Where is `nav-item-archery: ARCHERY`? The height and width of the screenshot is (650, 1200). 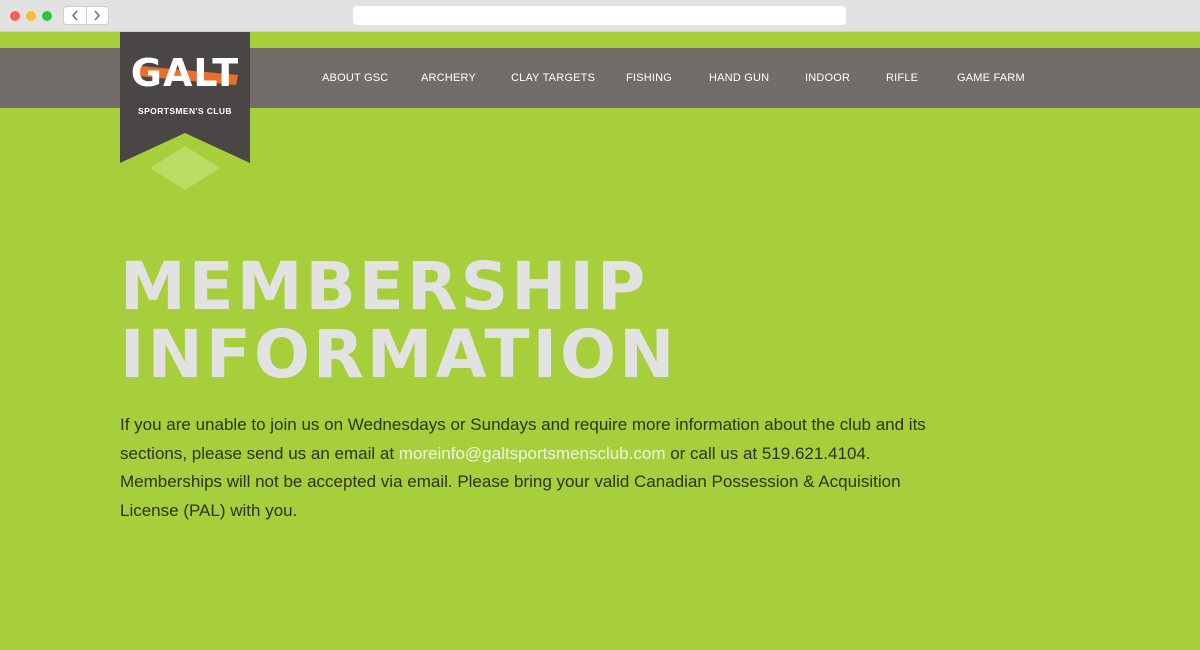 nav-item-archery: ARCHERY is located at coordinates (448, 78).